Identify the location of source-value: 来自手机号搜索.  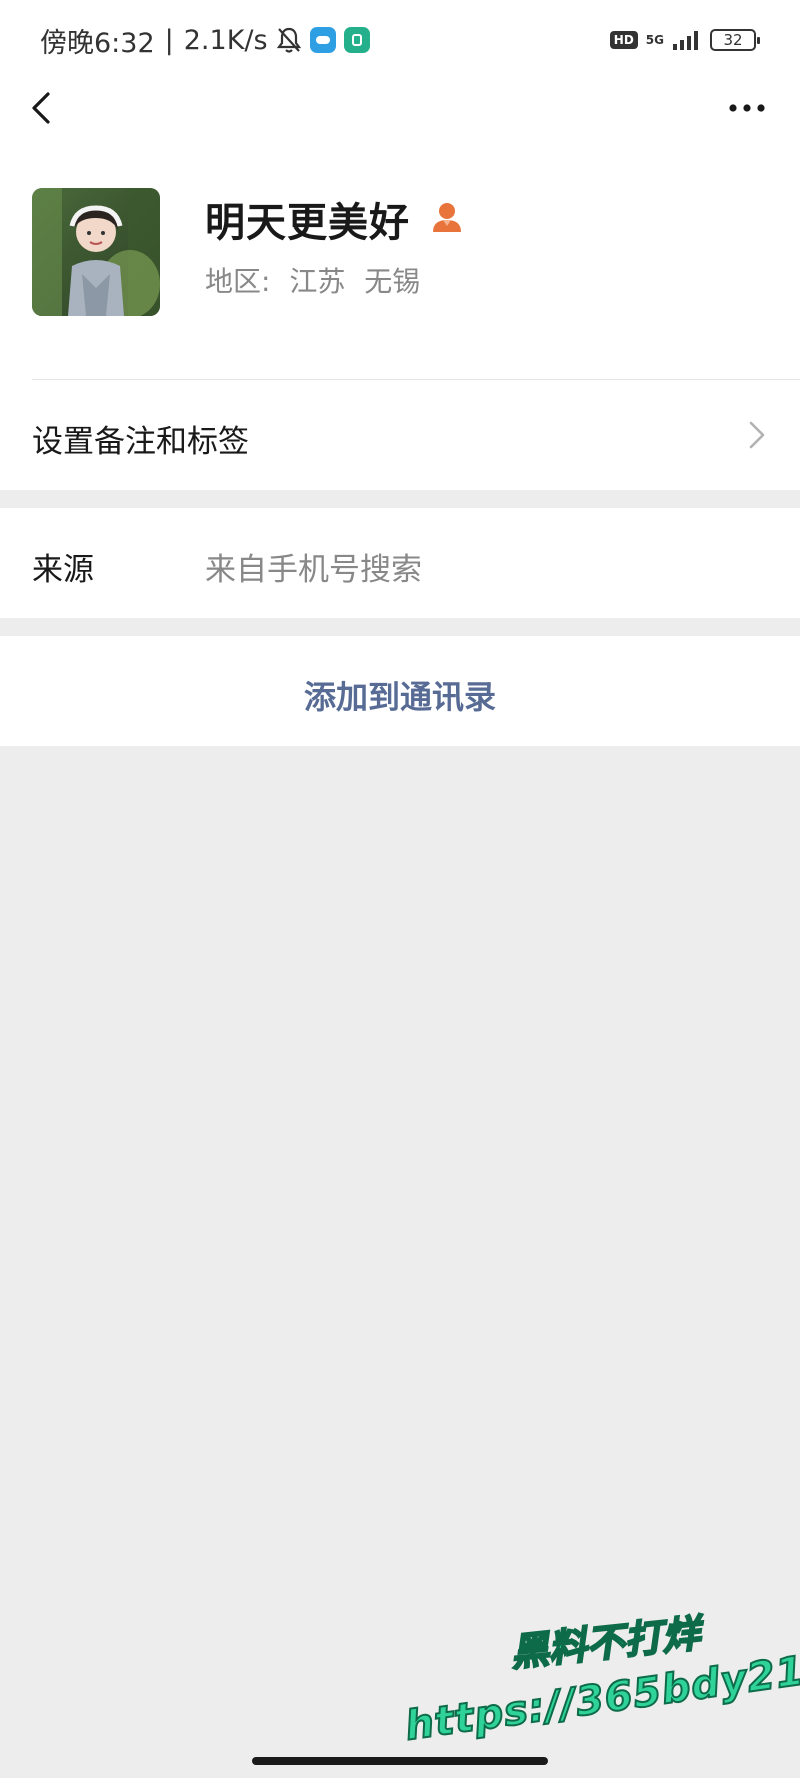
(313, 570).